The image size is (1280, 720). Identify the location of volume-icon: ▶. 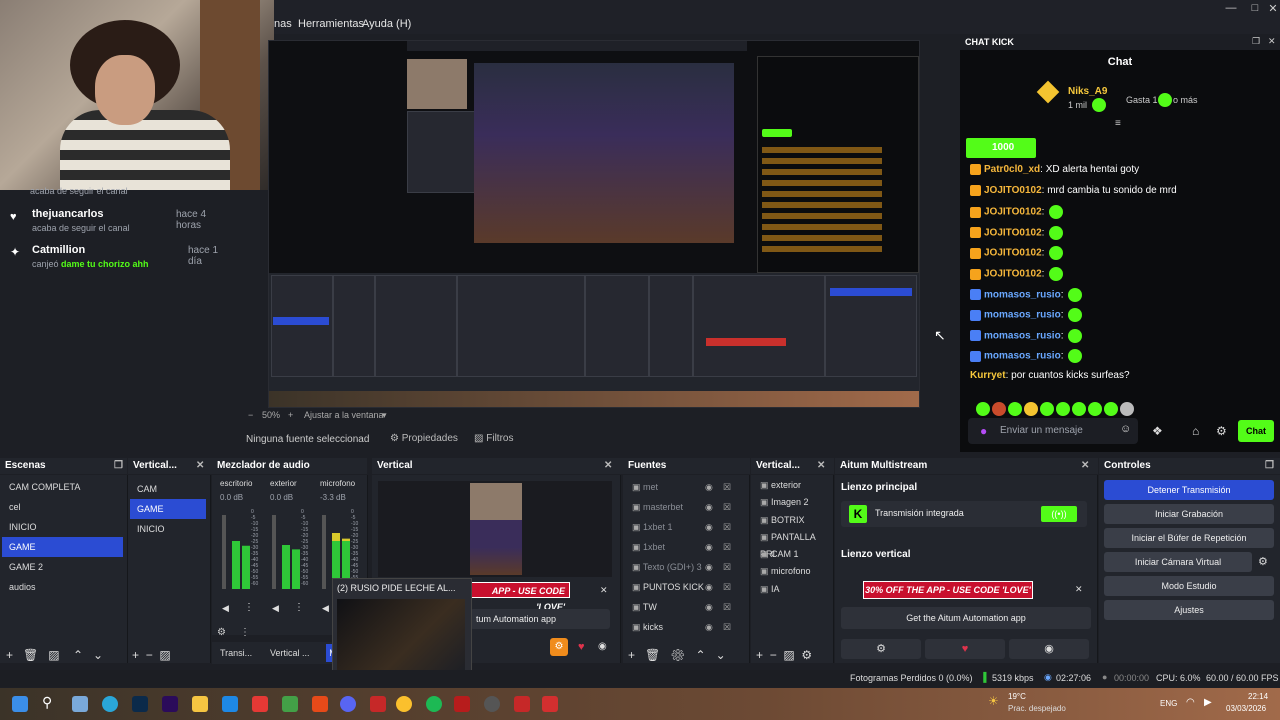
(1208, 702).